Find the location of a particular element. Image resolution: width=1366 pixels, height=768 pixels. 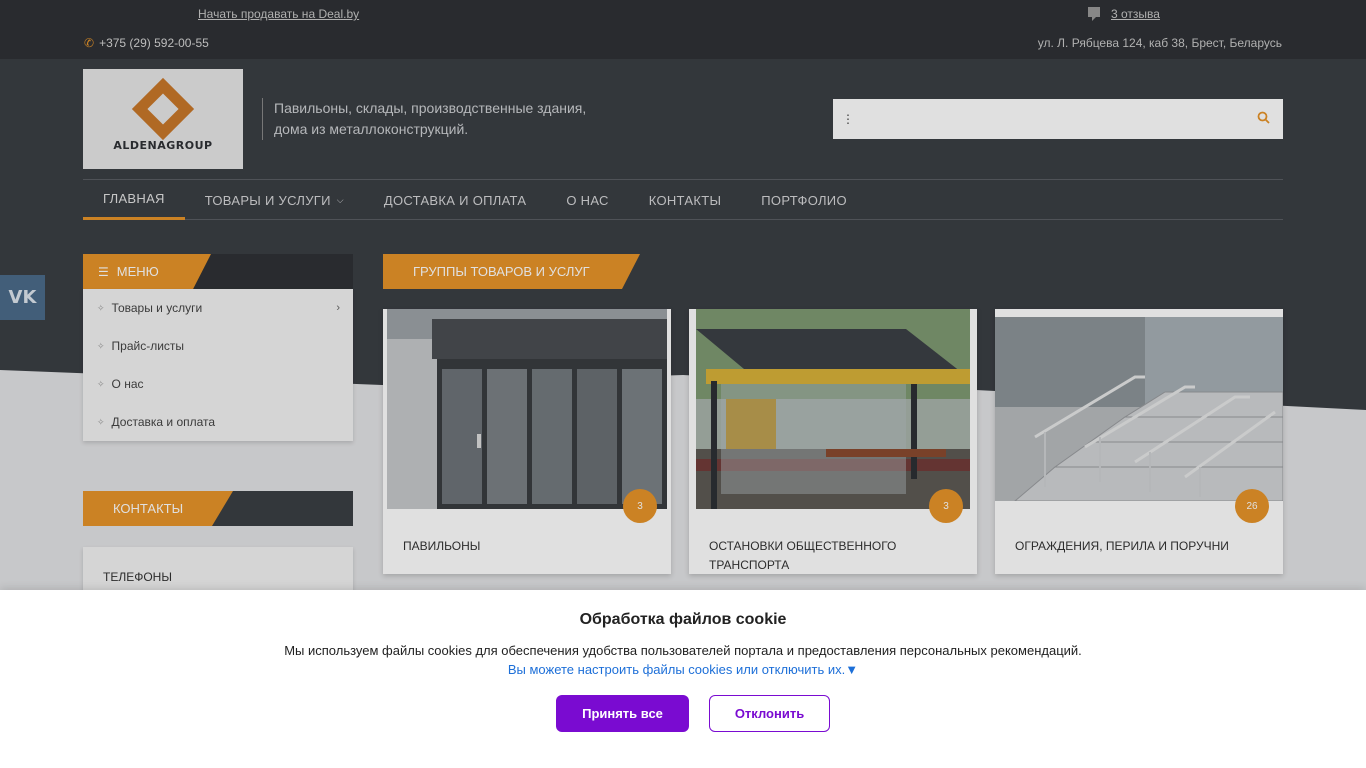

sidebar-item-label: Прайс-листы is located at coordinates (148, 346).